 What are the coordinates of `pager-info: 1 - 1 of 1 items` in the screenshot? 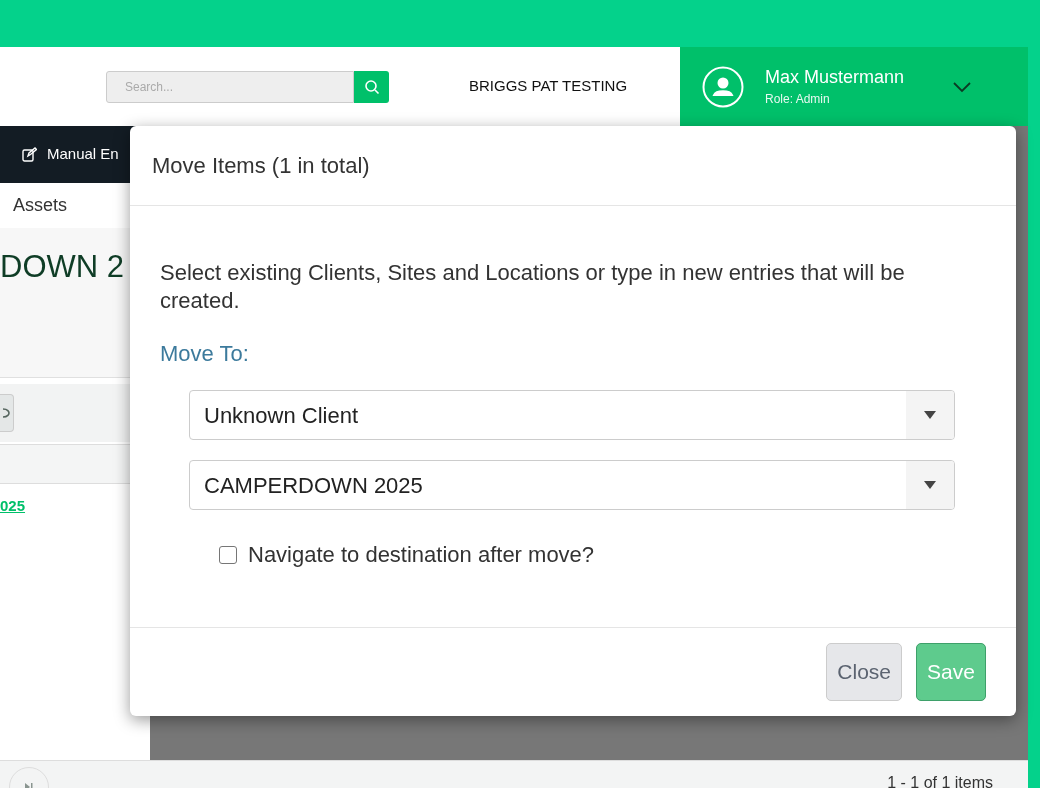 It's located at (940, 780).